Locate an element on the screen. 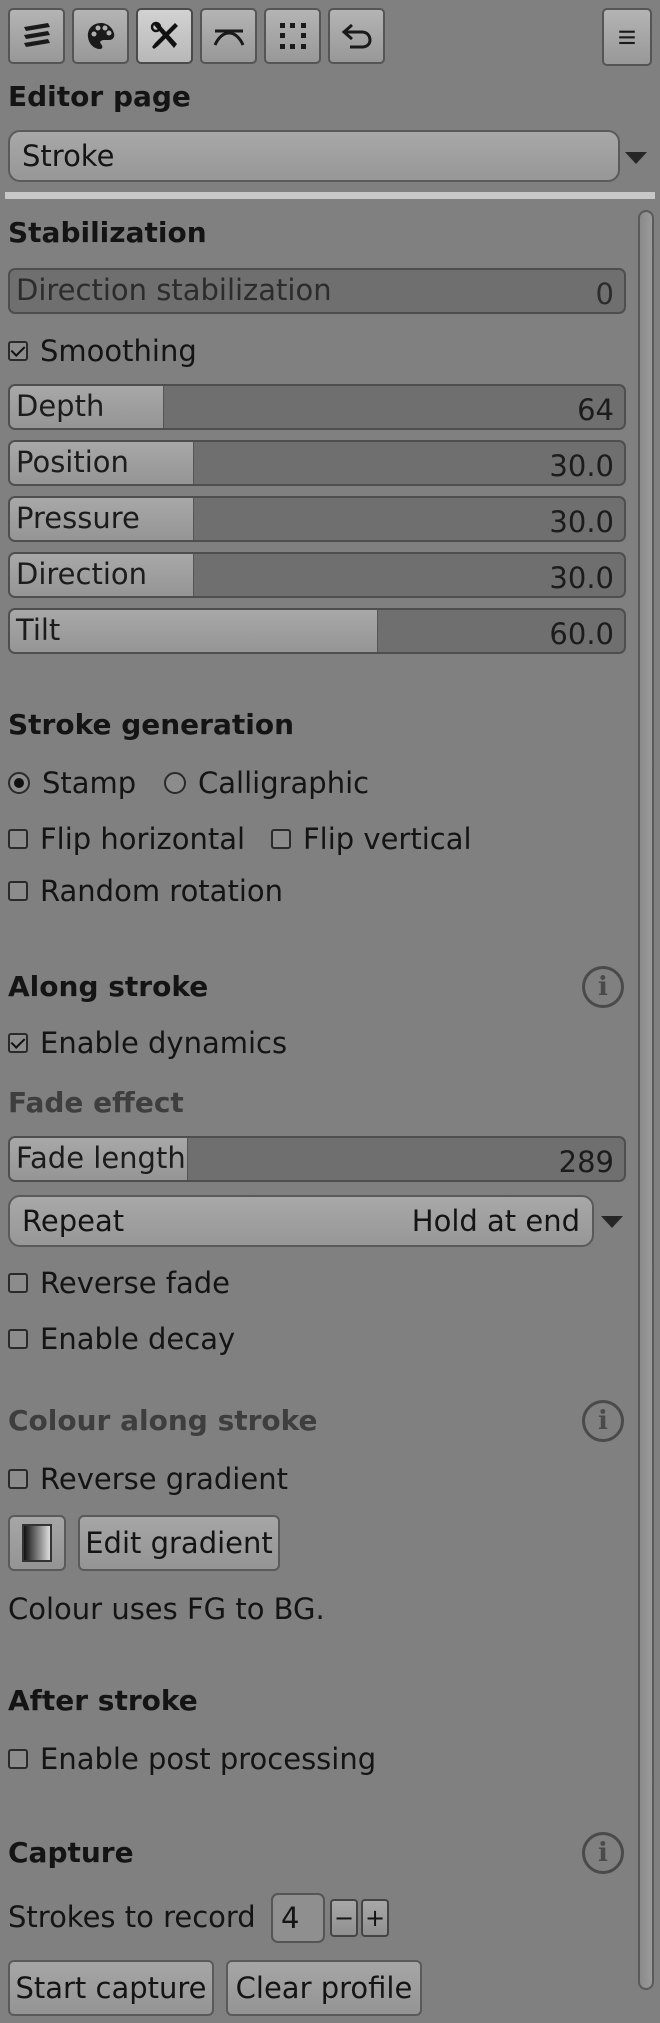 This screenshot has height=2023, width=660. fade-effect-title: Fade effect is located at coordinates (96, 1102).